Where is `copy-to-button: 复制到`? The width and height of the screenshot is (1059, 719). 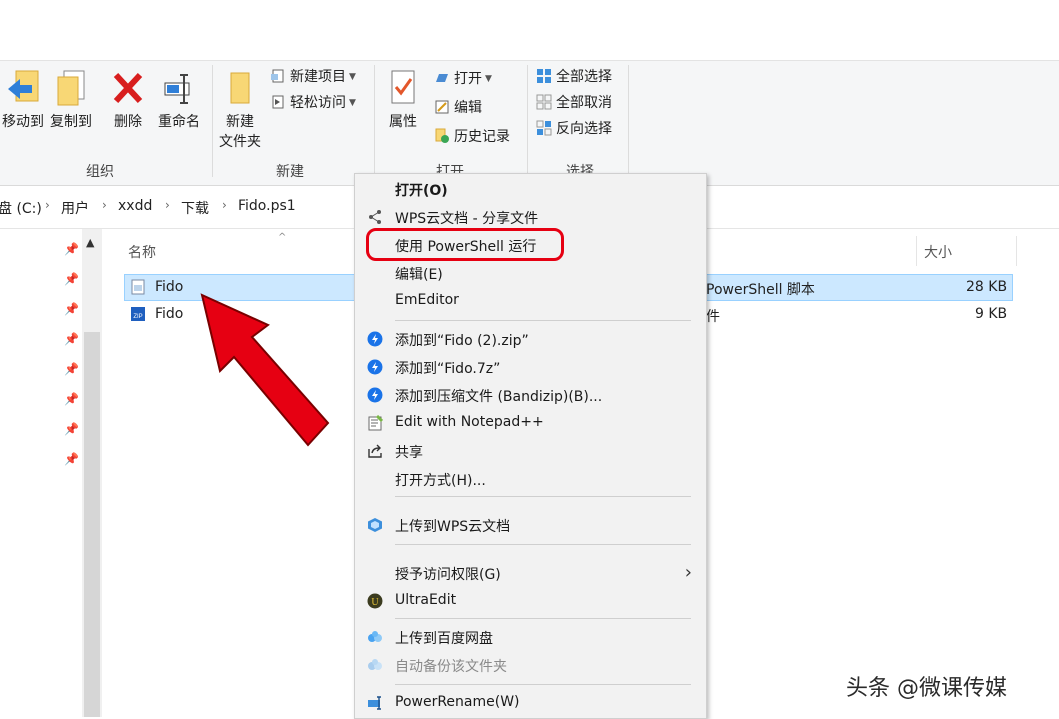
copy-to-button: 复制到 is located at coordinates (71, 100).